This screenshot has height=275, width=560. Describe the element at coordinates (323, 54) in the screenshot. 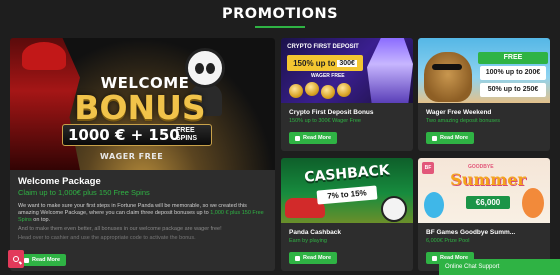

I see `crypto-banner-heading: CRYPTO FIRST DEPOSIT BONUS` at that location.